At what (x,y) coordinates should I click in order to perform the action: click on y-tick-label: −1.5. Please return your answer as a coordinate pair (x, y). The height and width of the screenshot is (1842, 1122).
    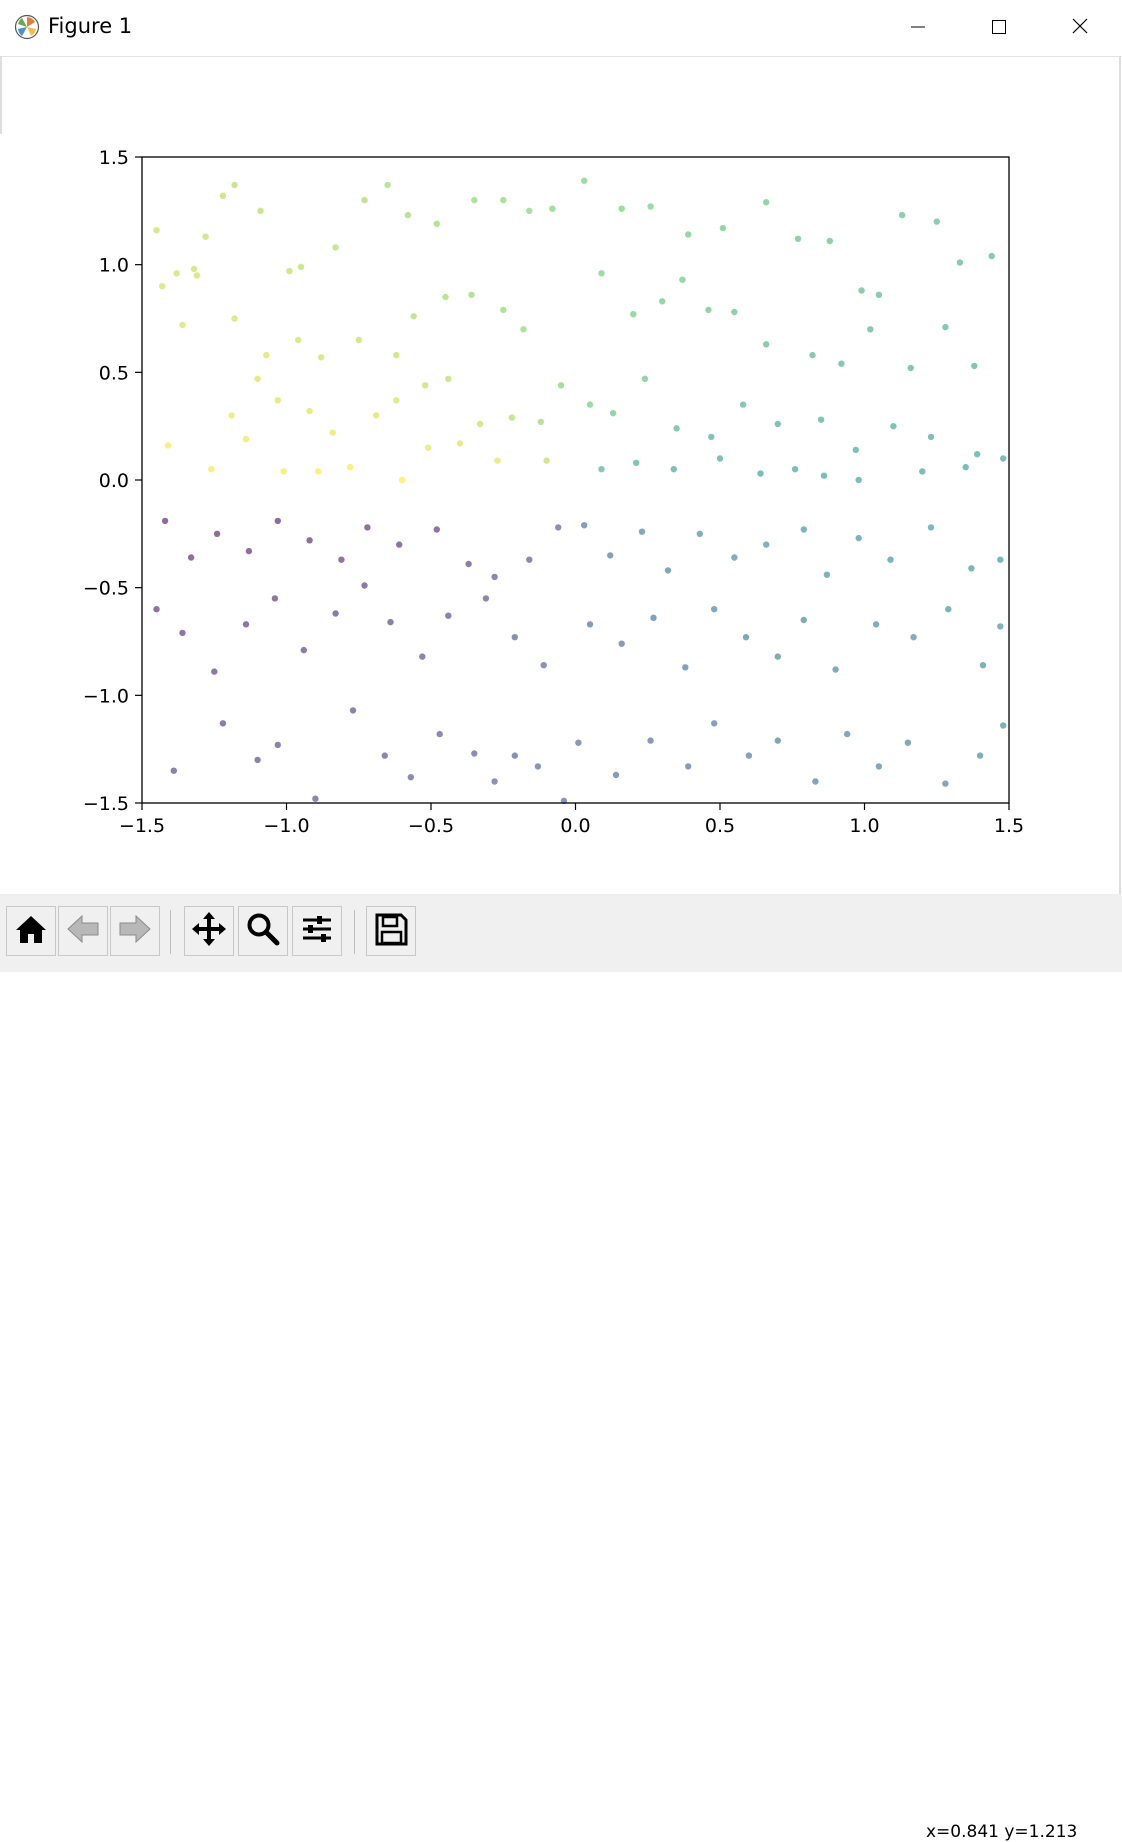
    Looking at the image, I should click on (106, 804).